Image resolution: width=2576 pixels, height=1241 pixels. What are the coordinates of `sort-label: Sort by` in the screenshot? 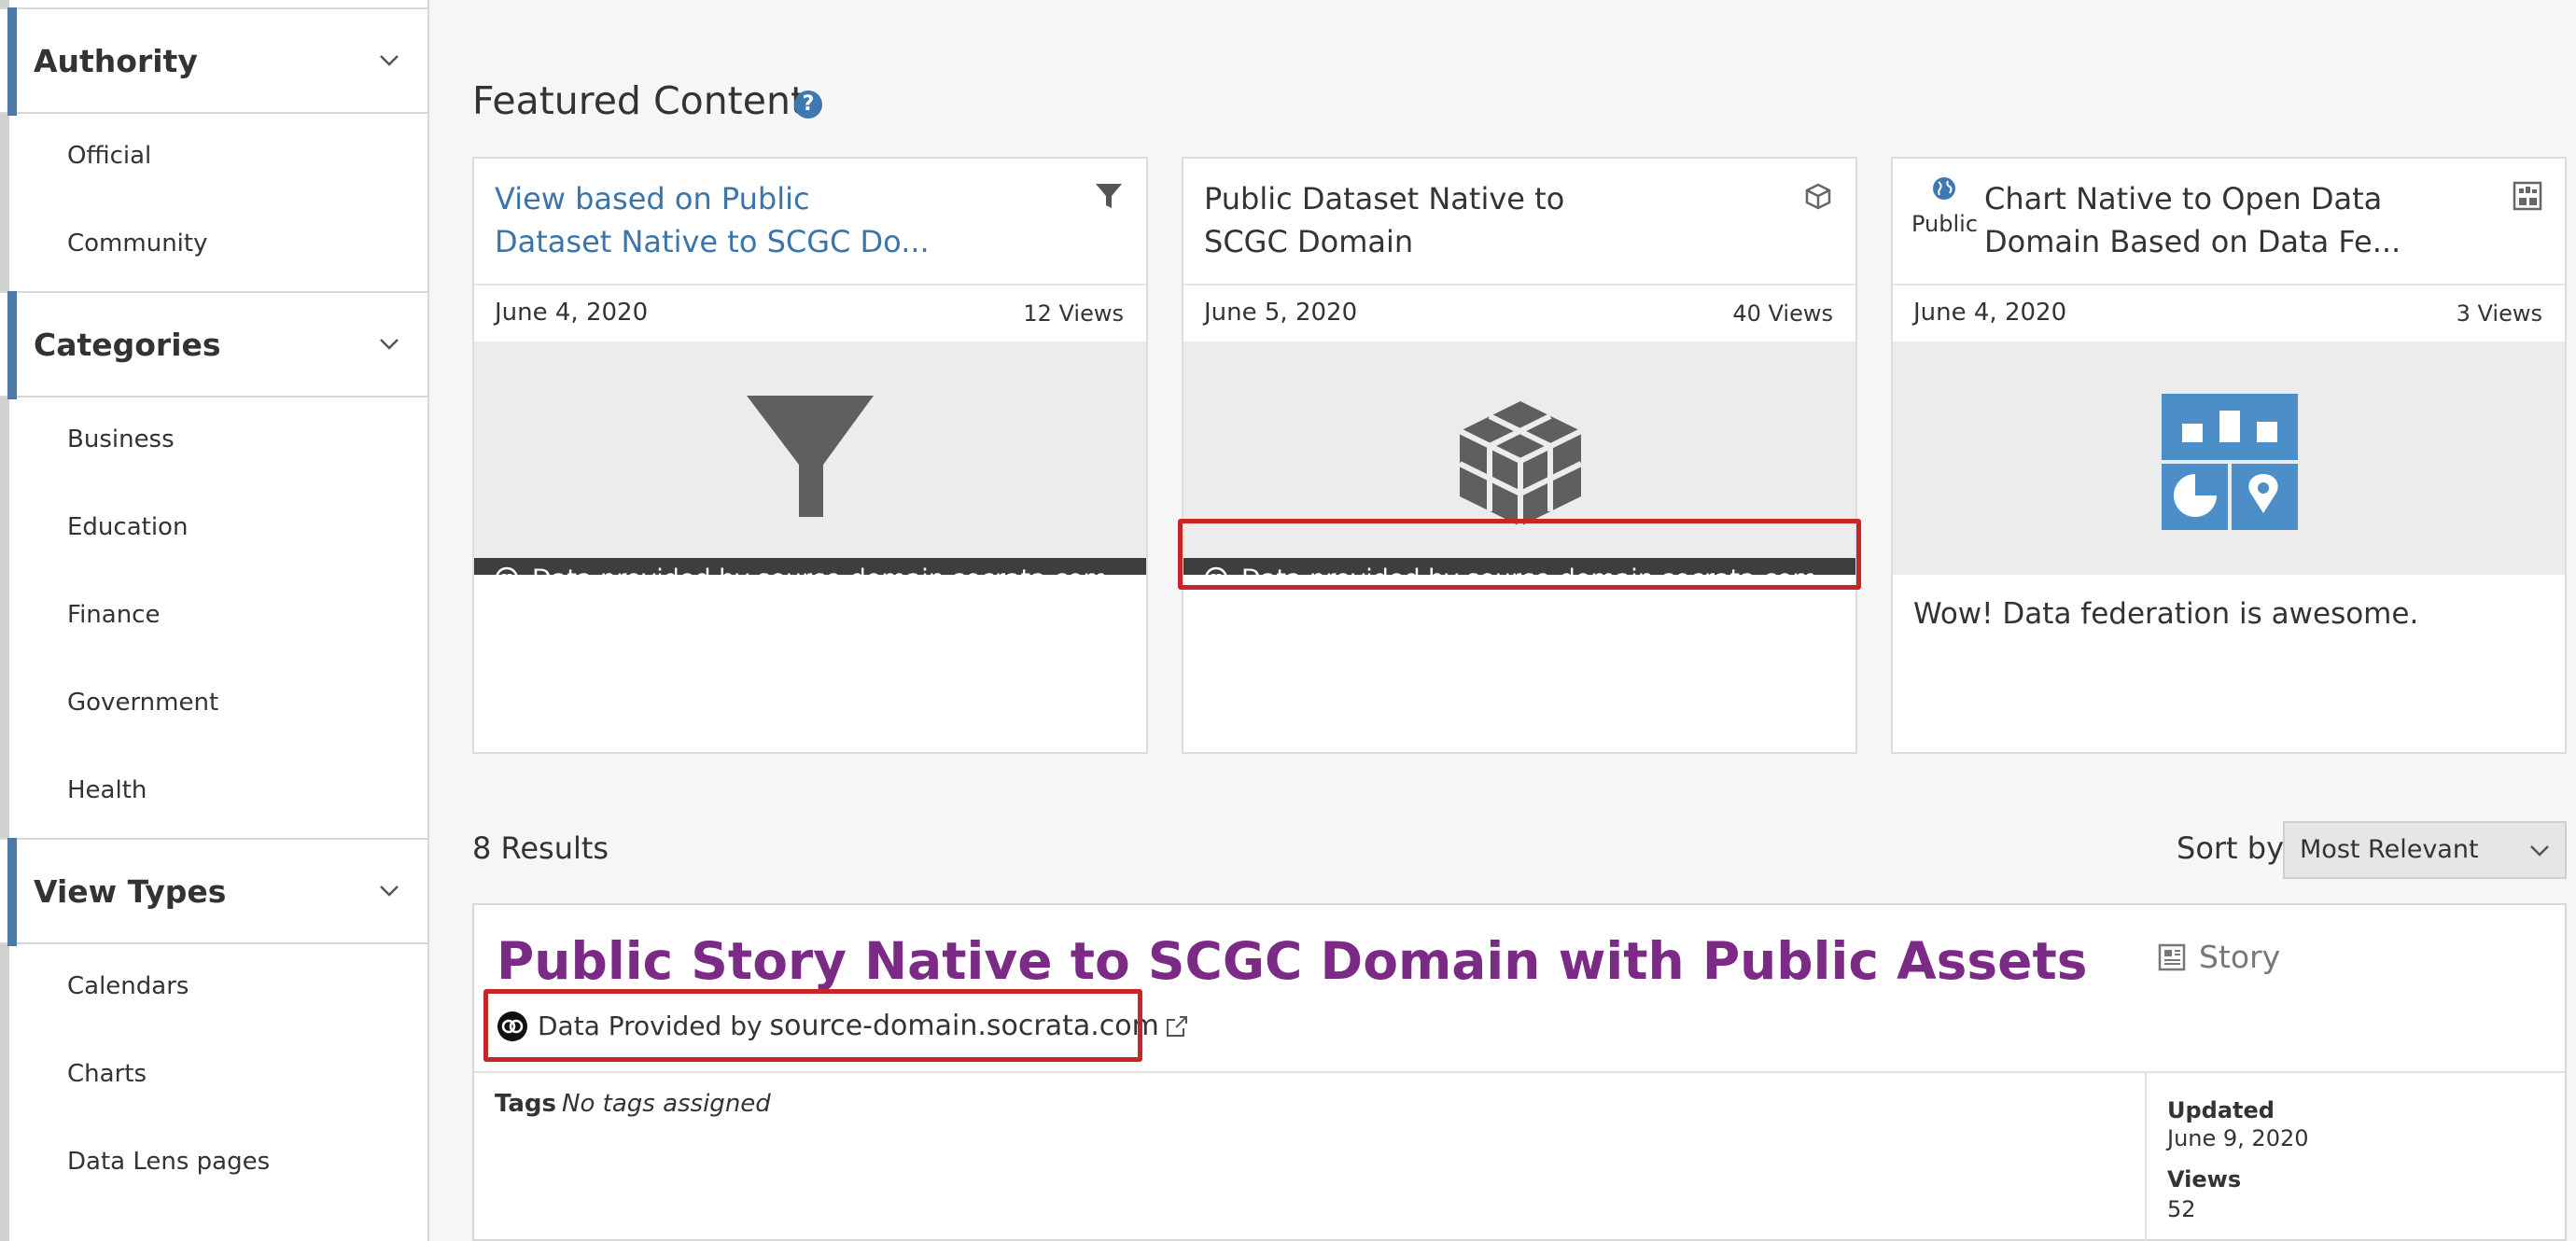 It's located at (2231, 848).